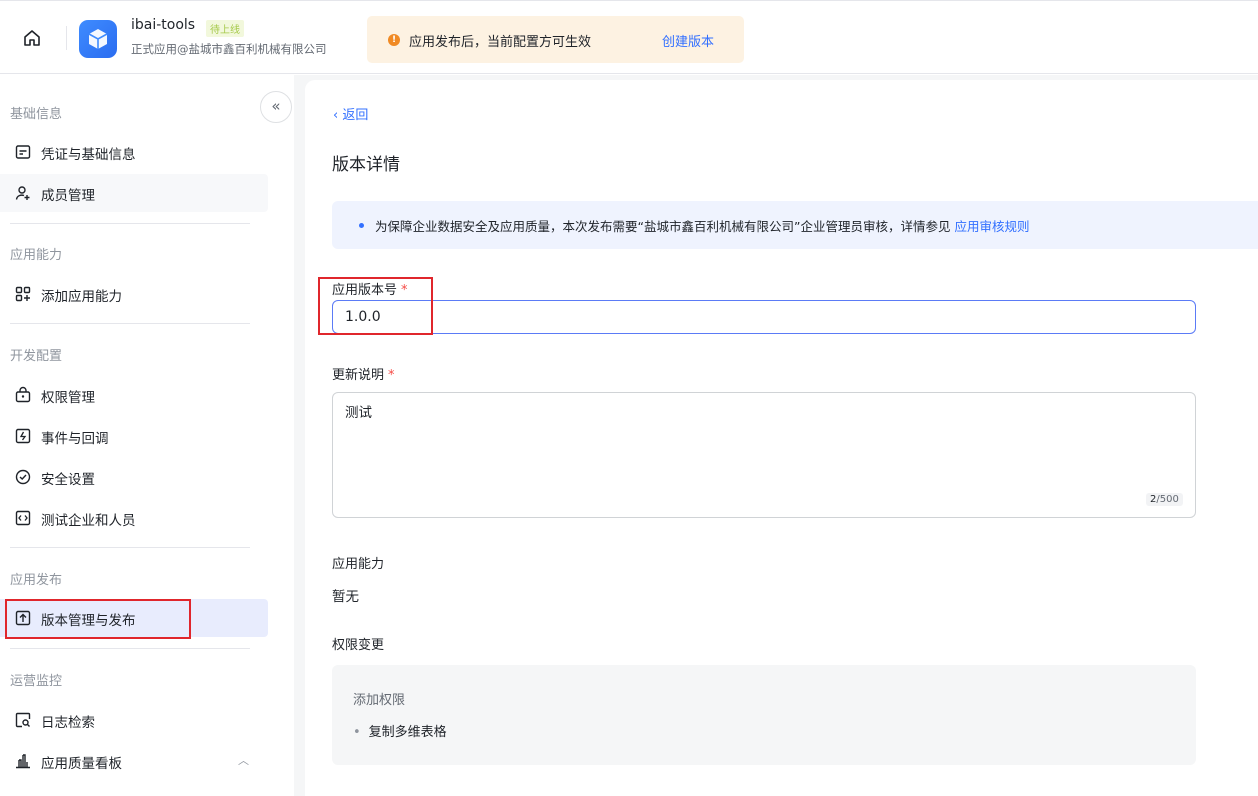 The width and height of the screenshot is (1258, 796). I want to click on sidebar-item-version-release: 版本管理与发布, so click(134, 618).